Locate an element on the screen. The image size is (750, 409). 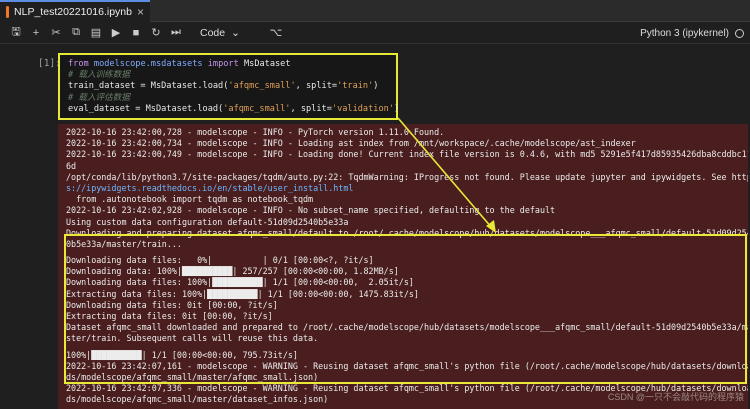
code-token: from is located at coordinates (78, 64).